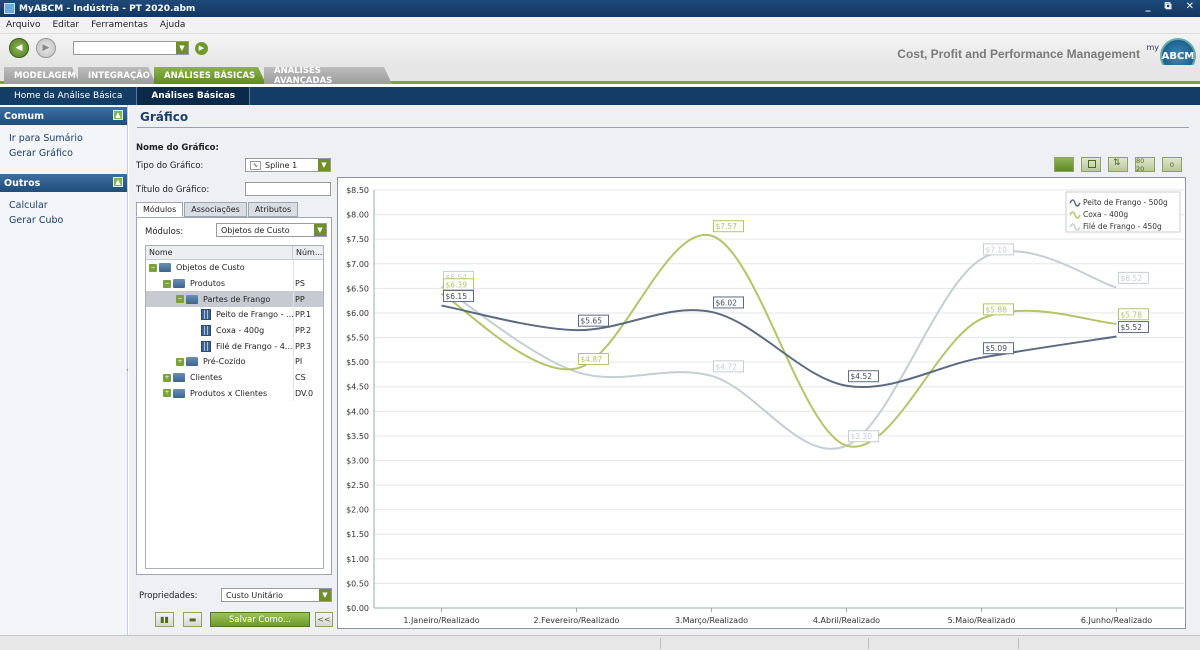  Describe the element at coordinates (63, 137) in the screenshot. I see `sidebar-item-ir-para-sumario: Ir para Sumário` at that location.